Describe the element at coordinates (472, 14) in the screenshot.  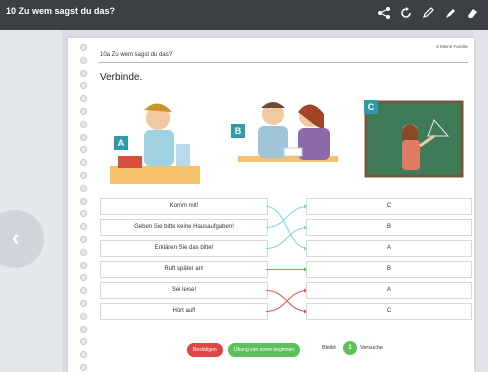
I see `eraser-icon` at that location.